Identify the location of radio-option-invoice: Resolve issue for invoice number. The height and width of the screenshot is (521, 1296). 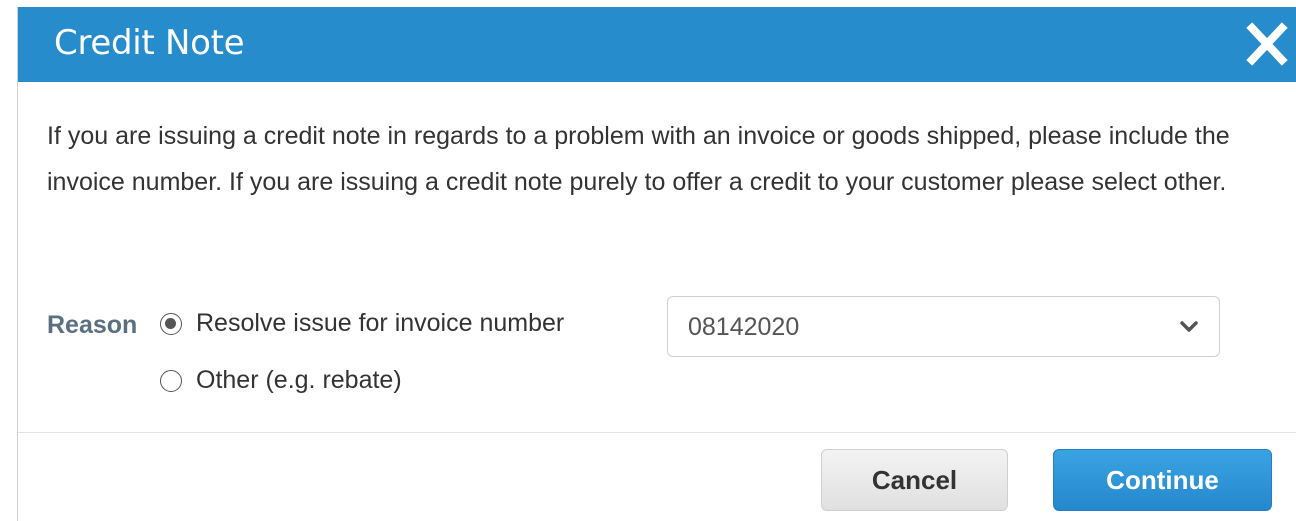
(362, 323).